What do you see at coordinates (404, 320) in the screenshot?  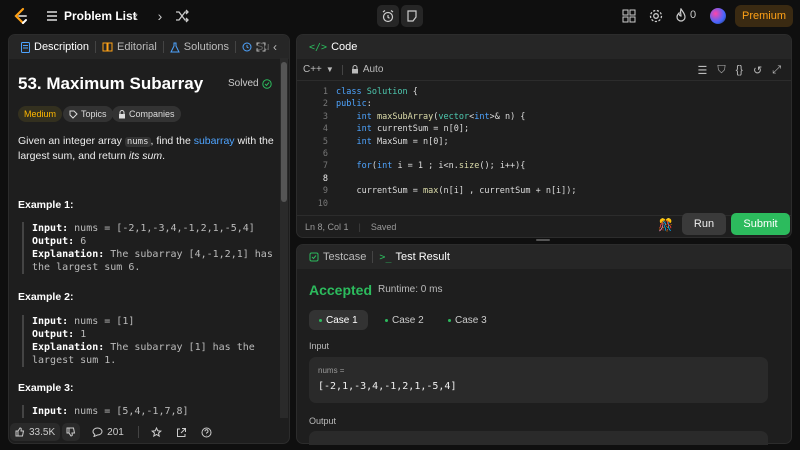 I see `case-2-tab: Case 2` at bounding box center [404, 320].